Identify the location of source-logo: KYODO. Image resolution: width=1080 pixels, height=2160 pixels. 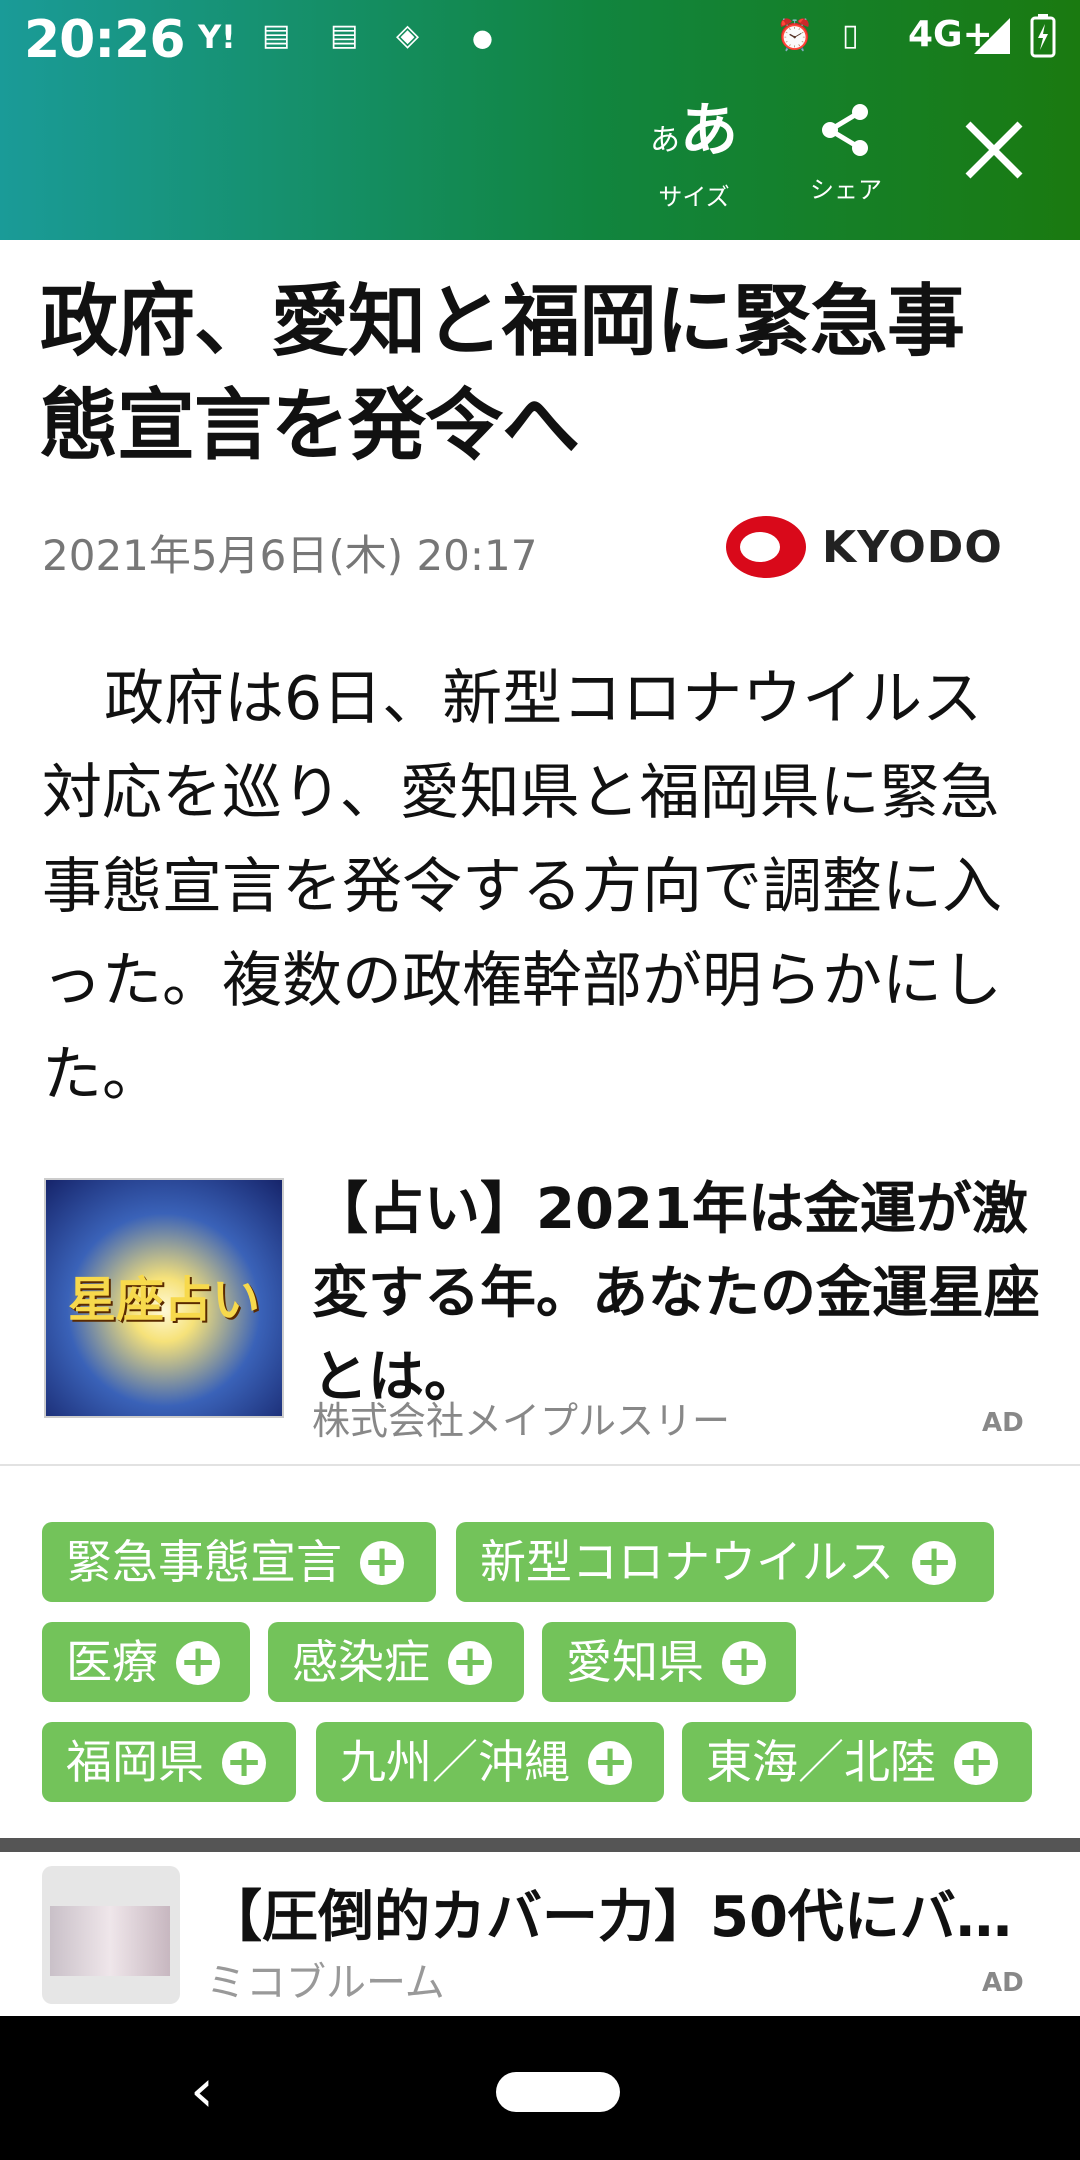
(863, 547).